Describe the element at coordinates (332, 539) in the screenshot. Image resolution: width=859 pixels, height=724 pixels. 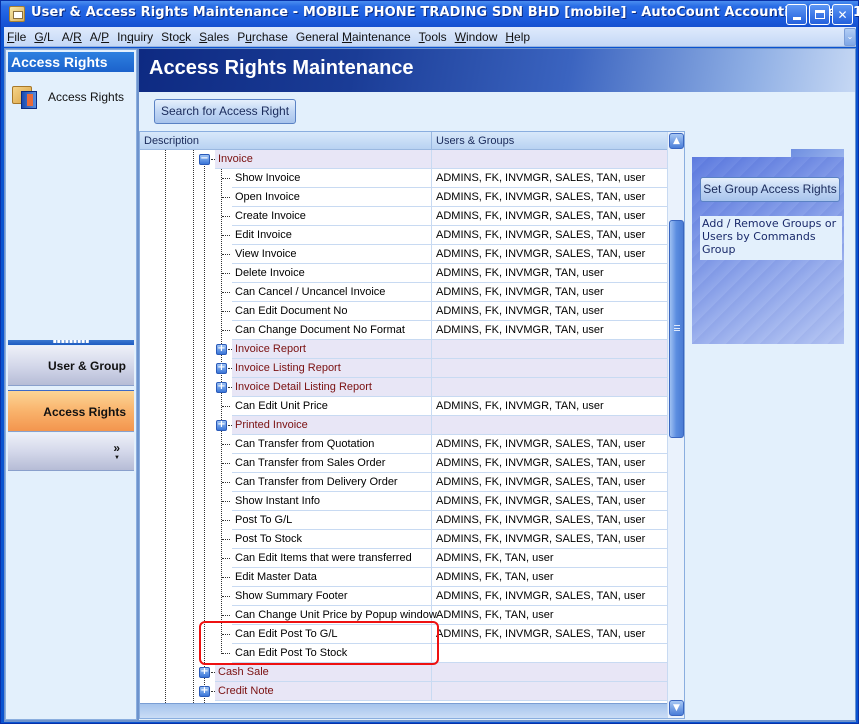
I see `row-description: Post To Stock` at that location.